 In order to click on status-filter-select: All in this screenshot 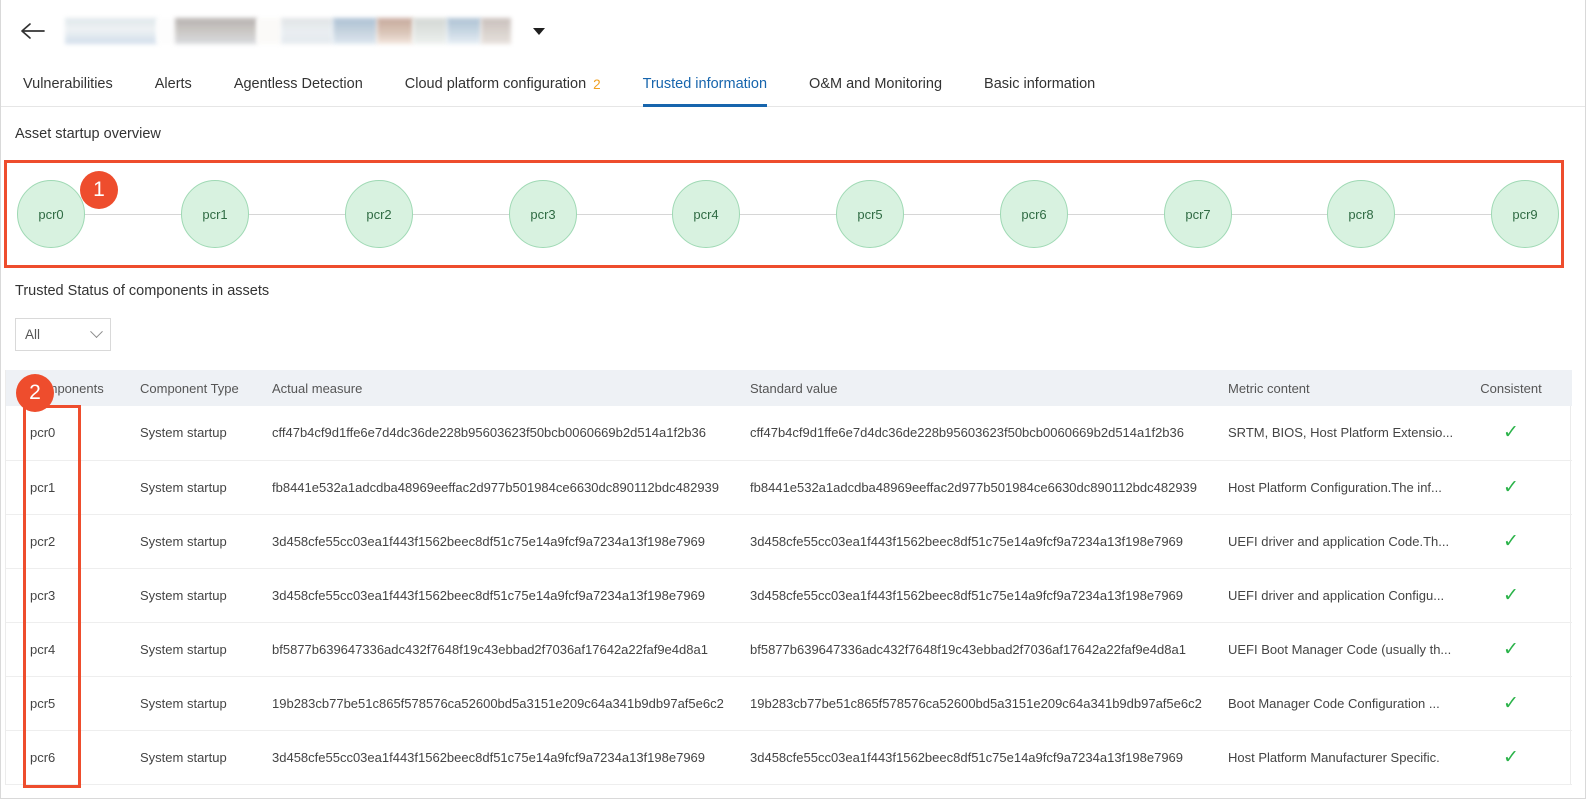, I will do `click(63, 334)`.